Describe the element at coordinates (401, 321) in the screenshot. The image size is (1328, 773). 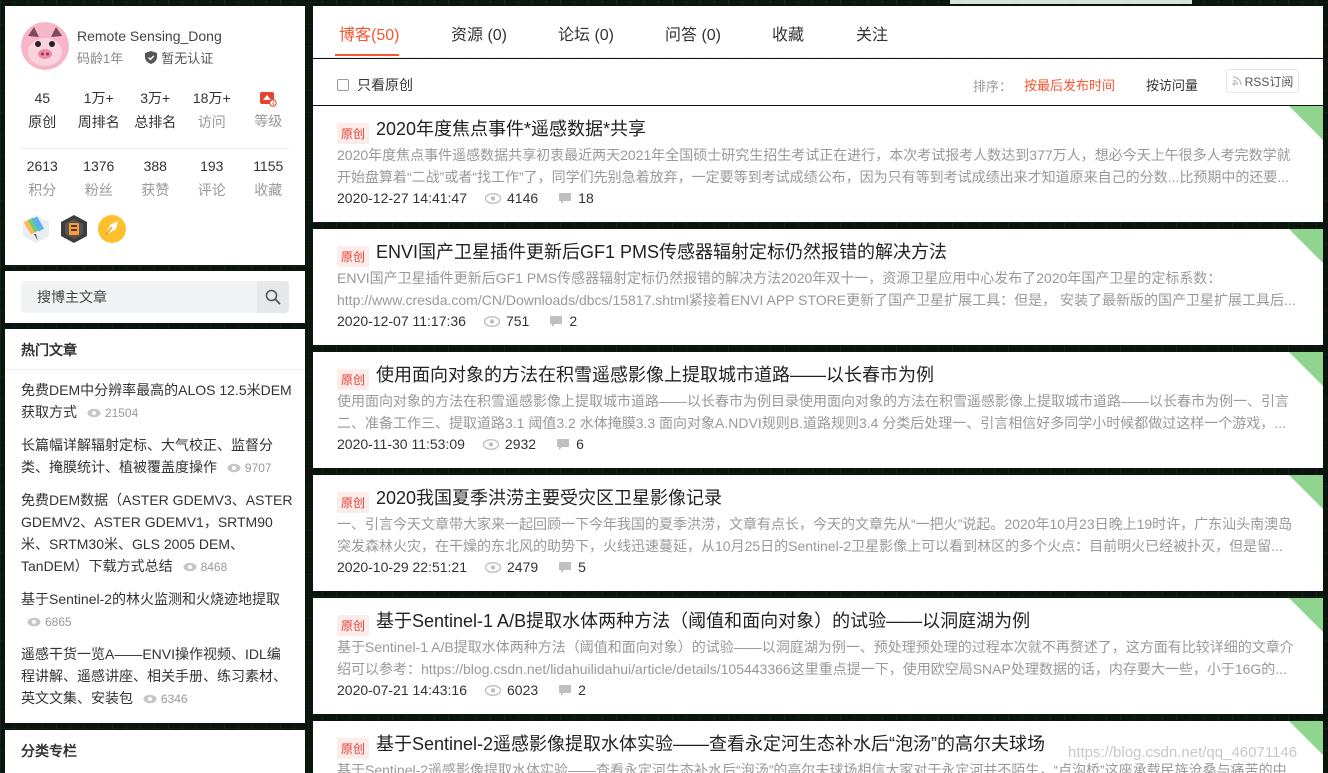
I see `article-date: 2020-12-07 11:17:36` at that location.